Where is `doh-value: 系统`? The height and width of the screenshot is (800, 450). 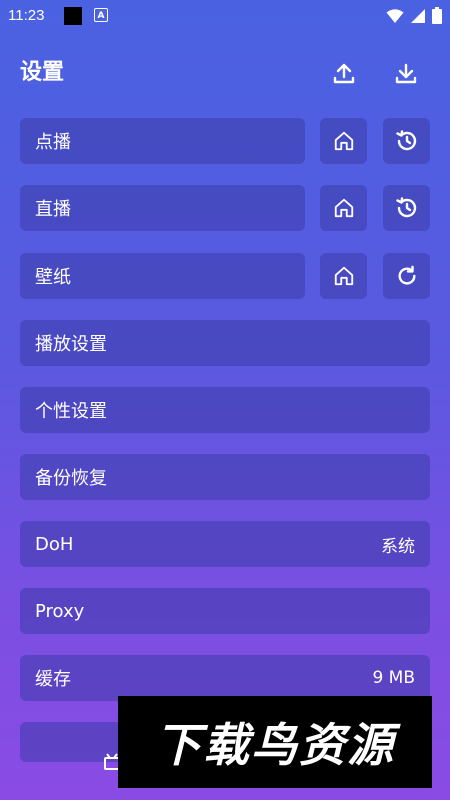 doh-value: 系统 is located at coordinates (398, 546).